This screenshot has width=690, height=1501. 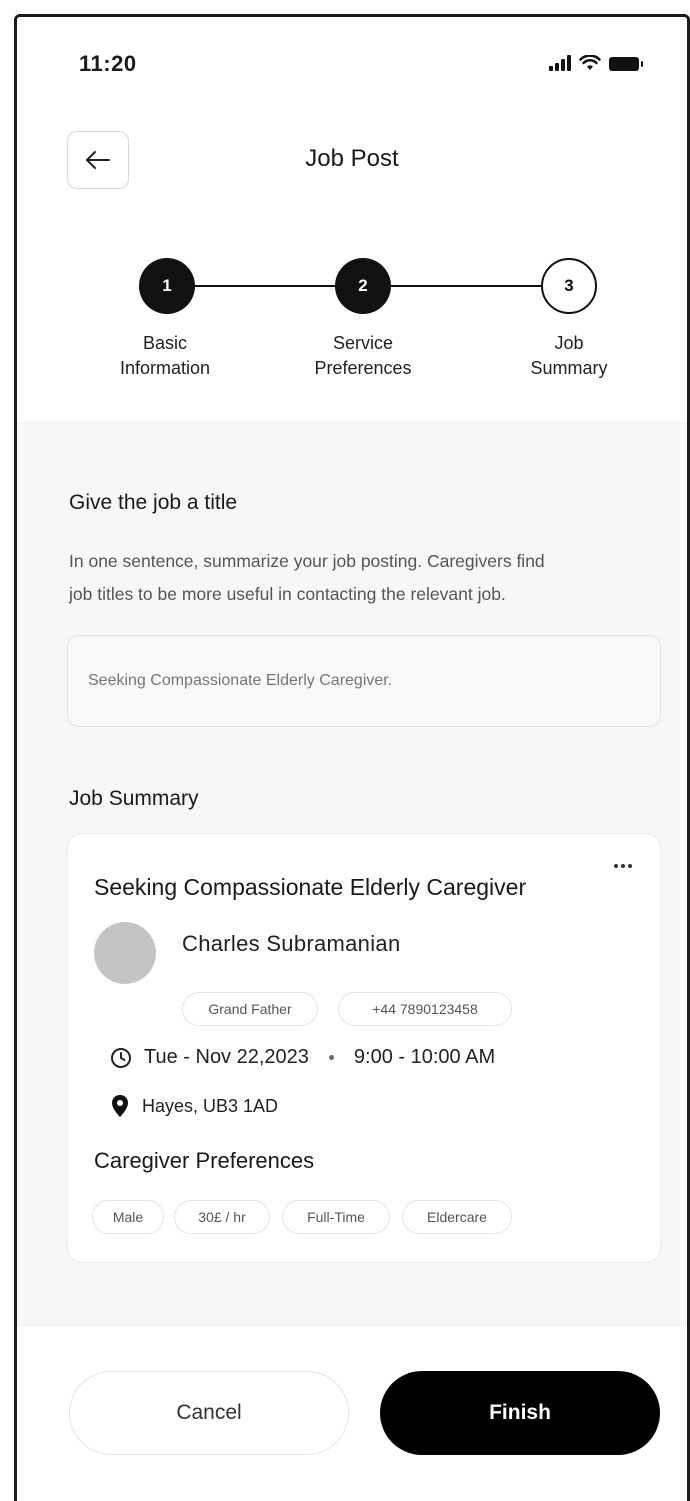 I want to click on page-title: Job Post, so click(x=352, y=158).